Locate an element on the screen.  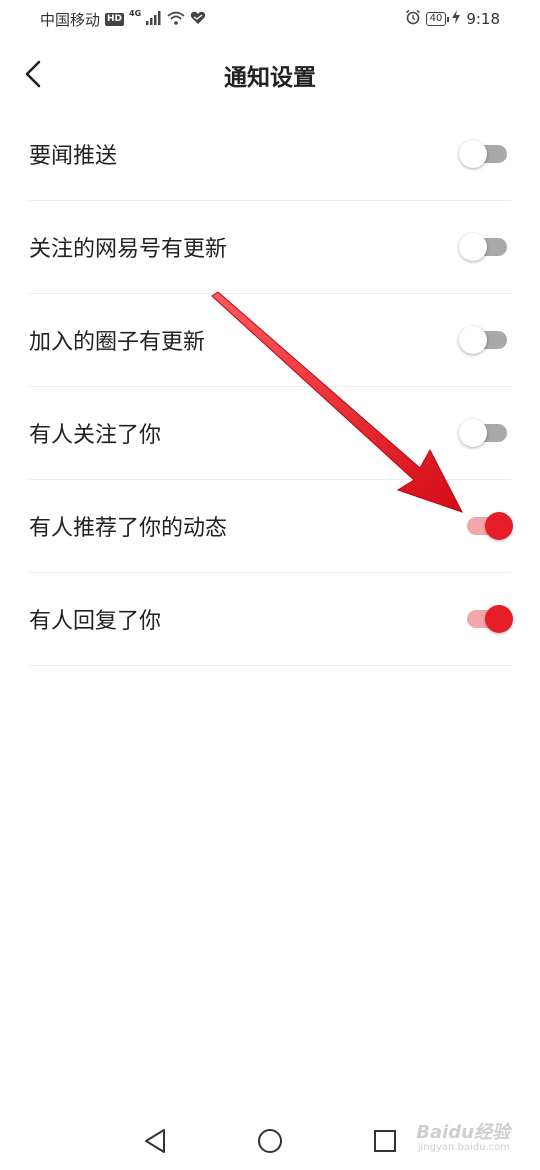
nav-recents-button is located at coordinates (385, 1141).